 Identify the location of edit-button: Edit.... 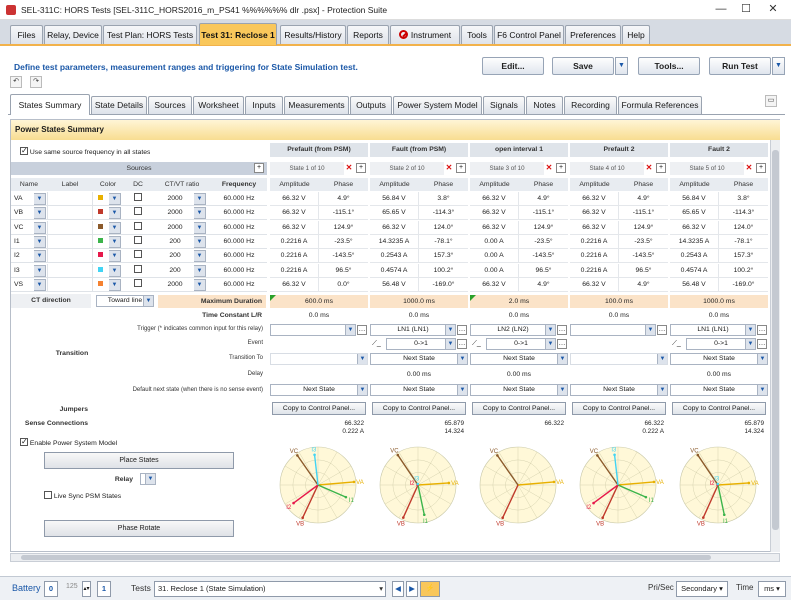
(513, 66).